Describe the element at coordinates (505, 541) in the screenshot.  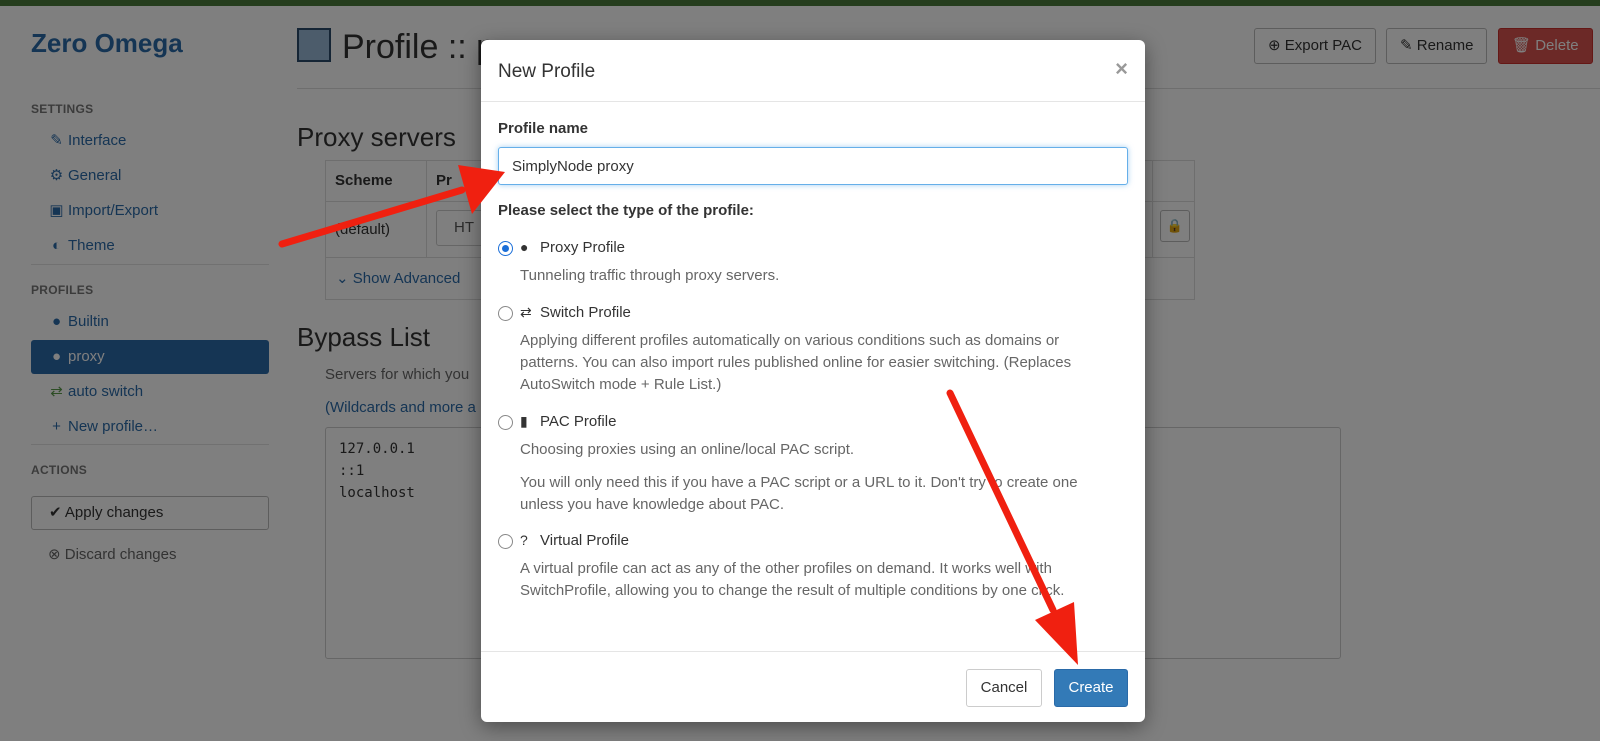
I see `virtual-profile-radio` at that location.